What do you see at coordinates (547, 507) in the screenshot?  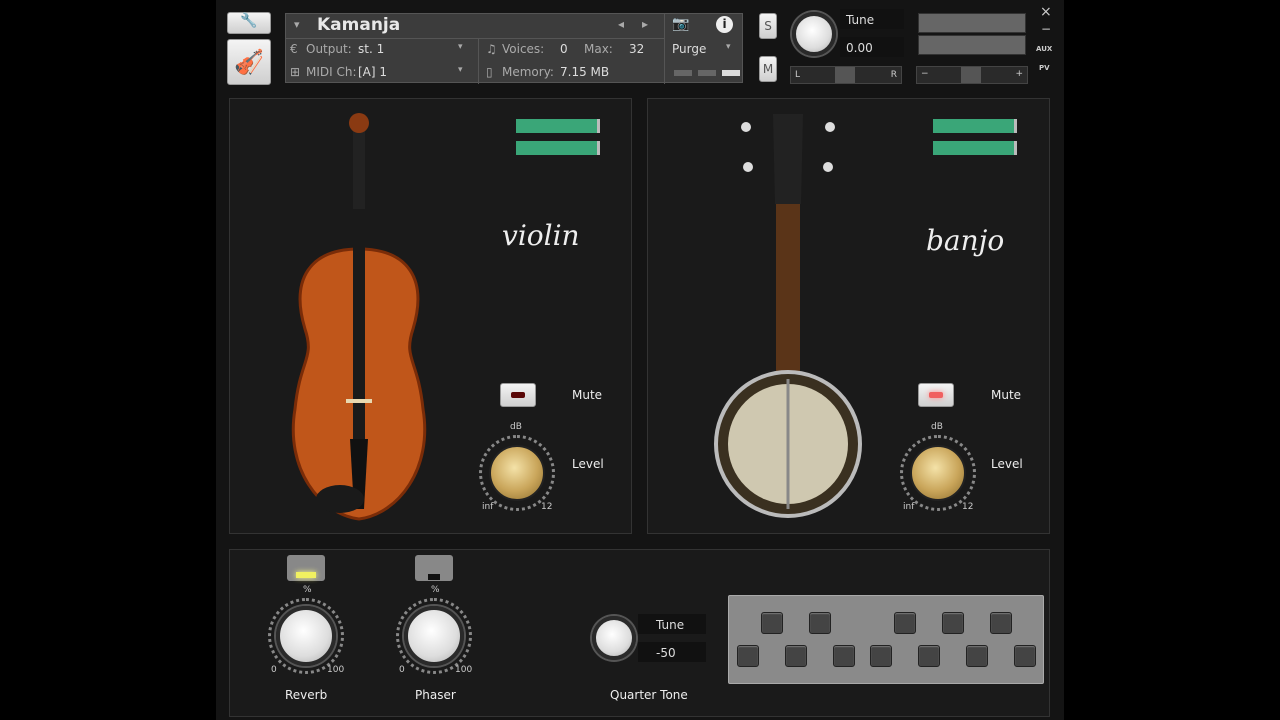 I see `violin-level-max: 12` at bounding box center [547, 507].